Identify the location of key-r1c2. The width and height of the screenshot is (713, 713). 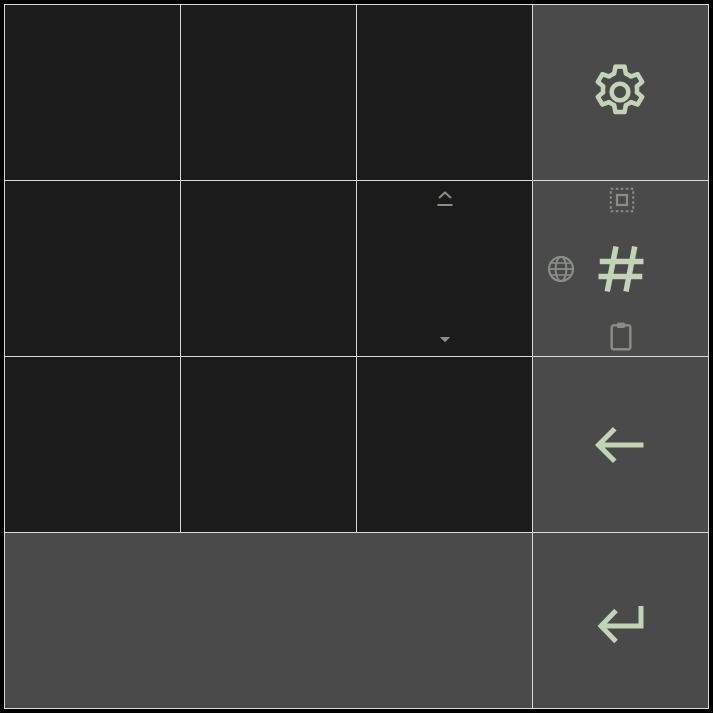
(268, 92).